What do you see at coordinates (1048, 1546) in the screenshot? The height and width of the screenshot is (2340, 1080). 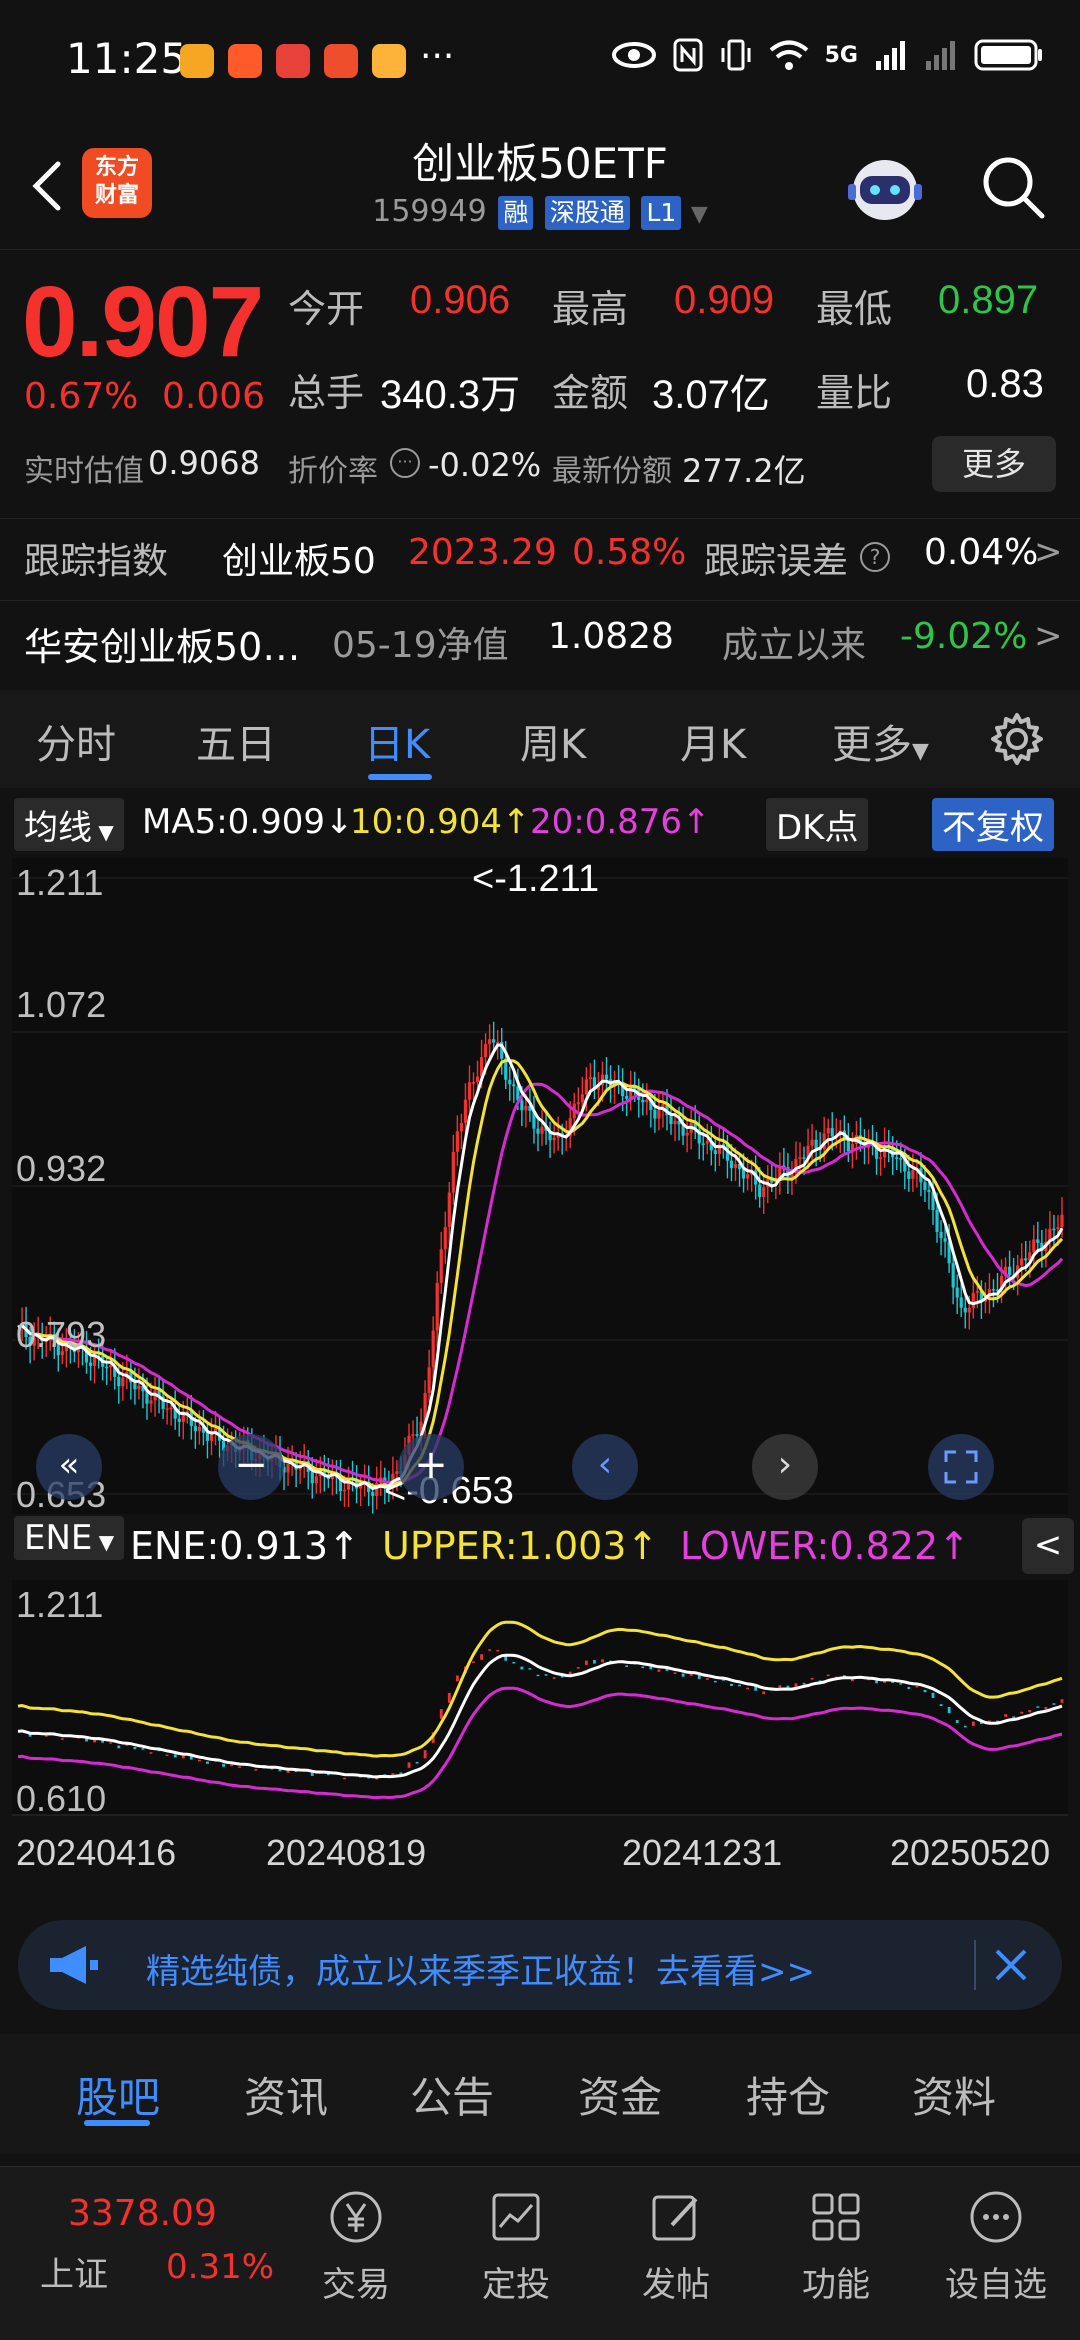 I see `collapse-icon: <` at bounding box center [1048, 1546].